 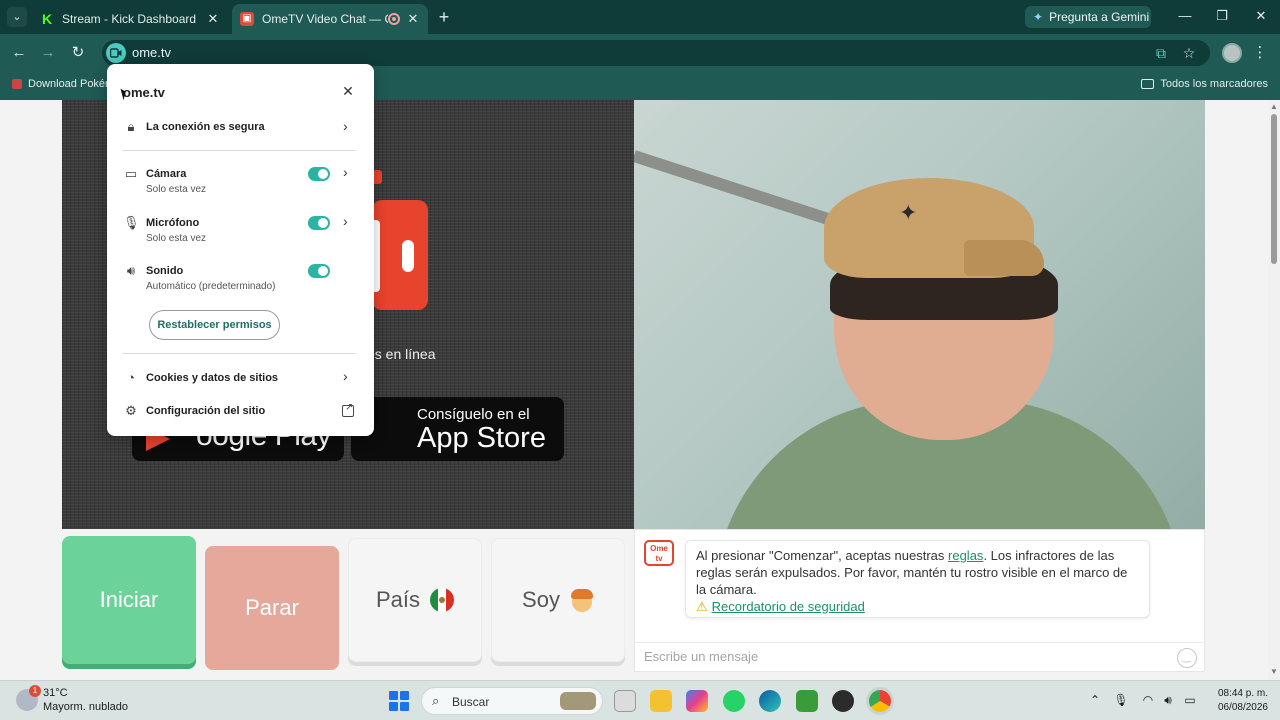 I want to click on site-info-button, so click(x=116, y=53).